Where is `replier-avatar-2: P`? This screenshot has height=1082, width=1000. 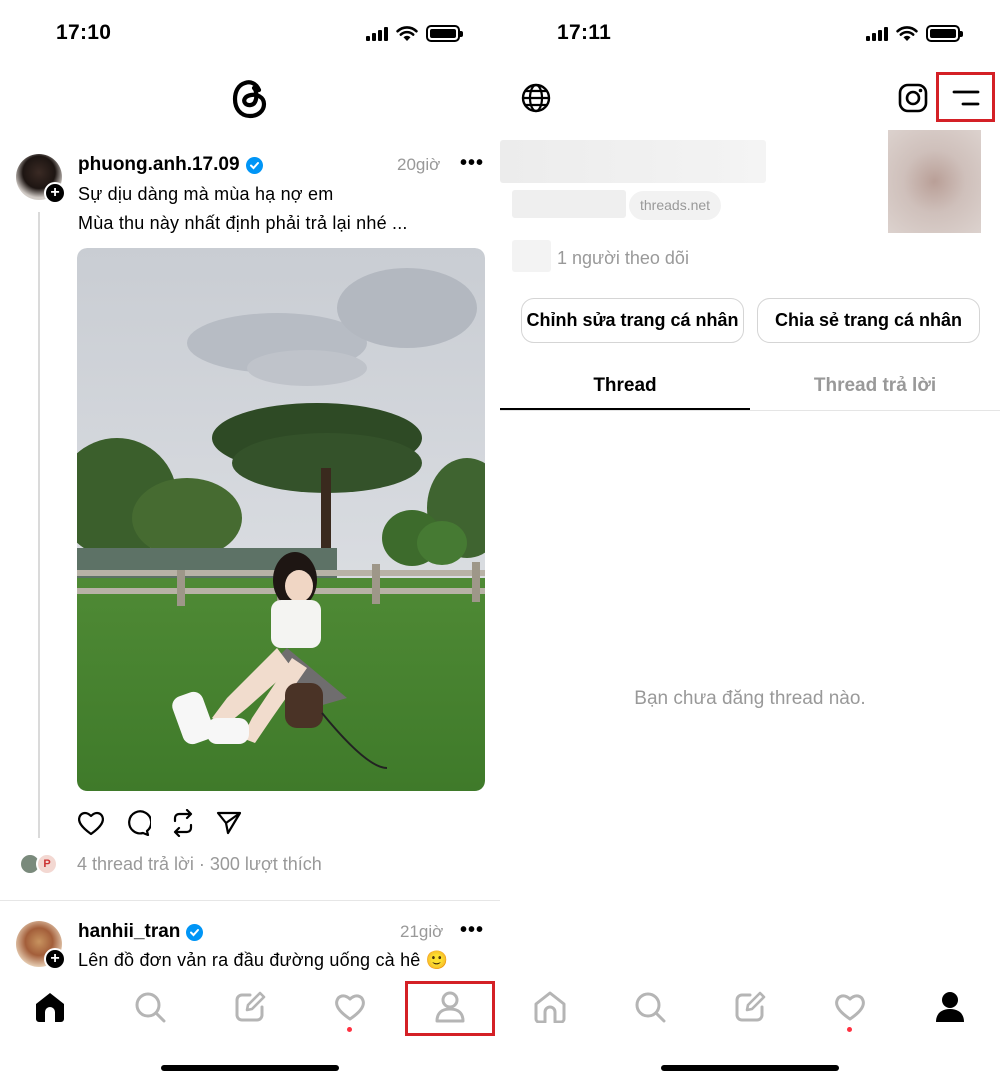
replier-avatar-2: P is located at coordinates (47, 864).